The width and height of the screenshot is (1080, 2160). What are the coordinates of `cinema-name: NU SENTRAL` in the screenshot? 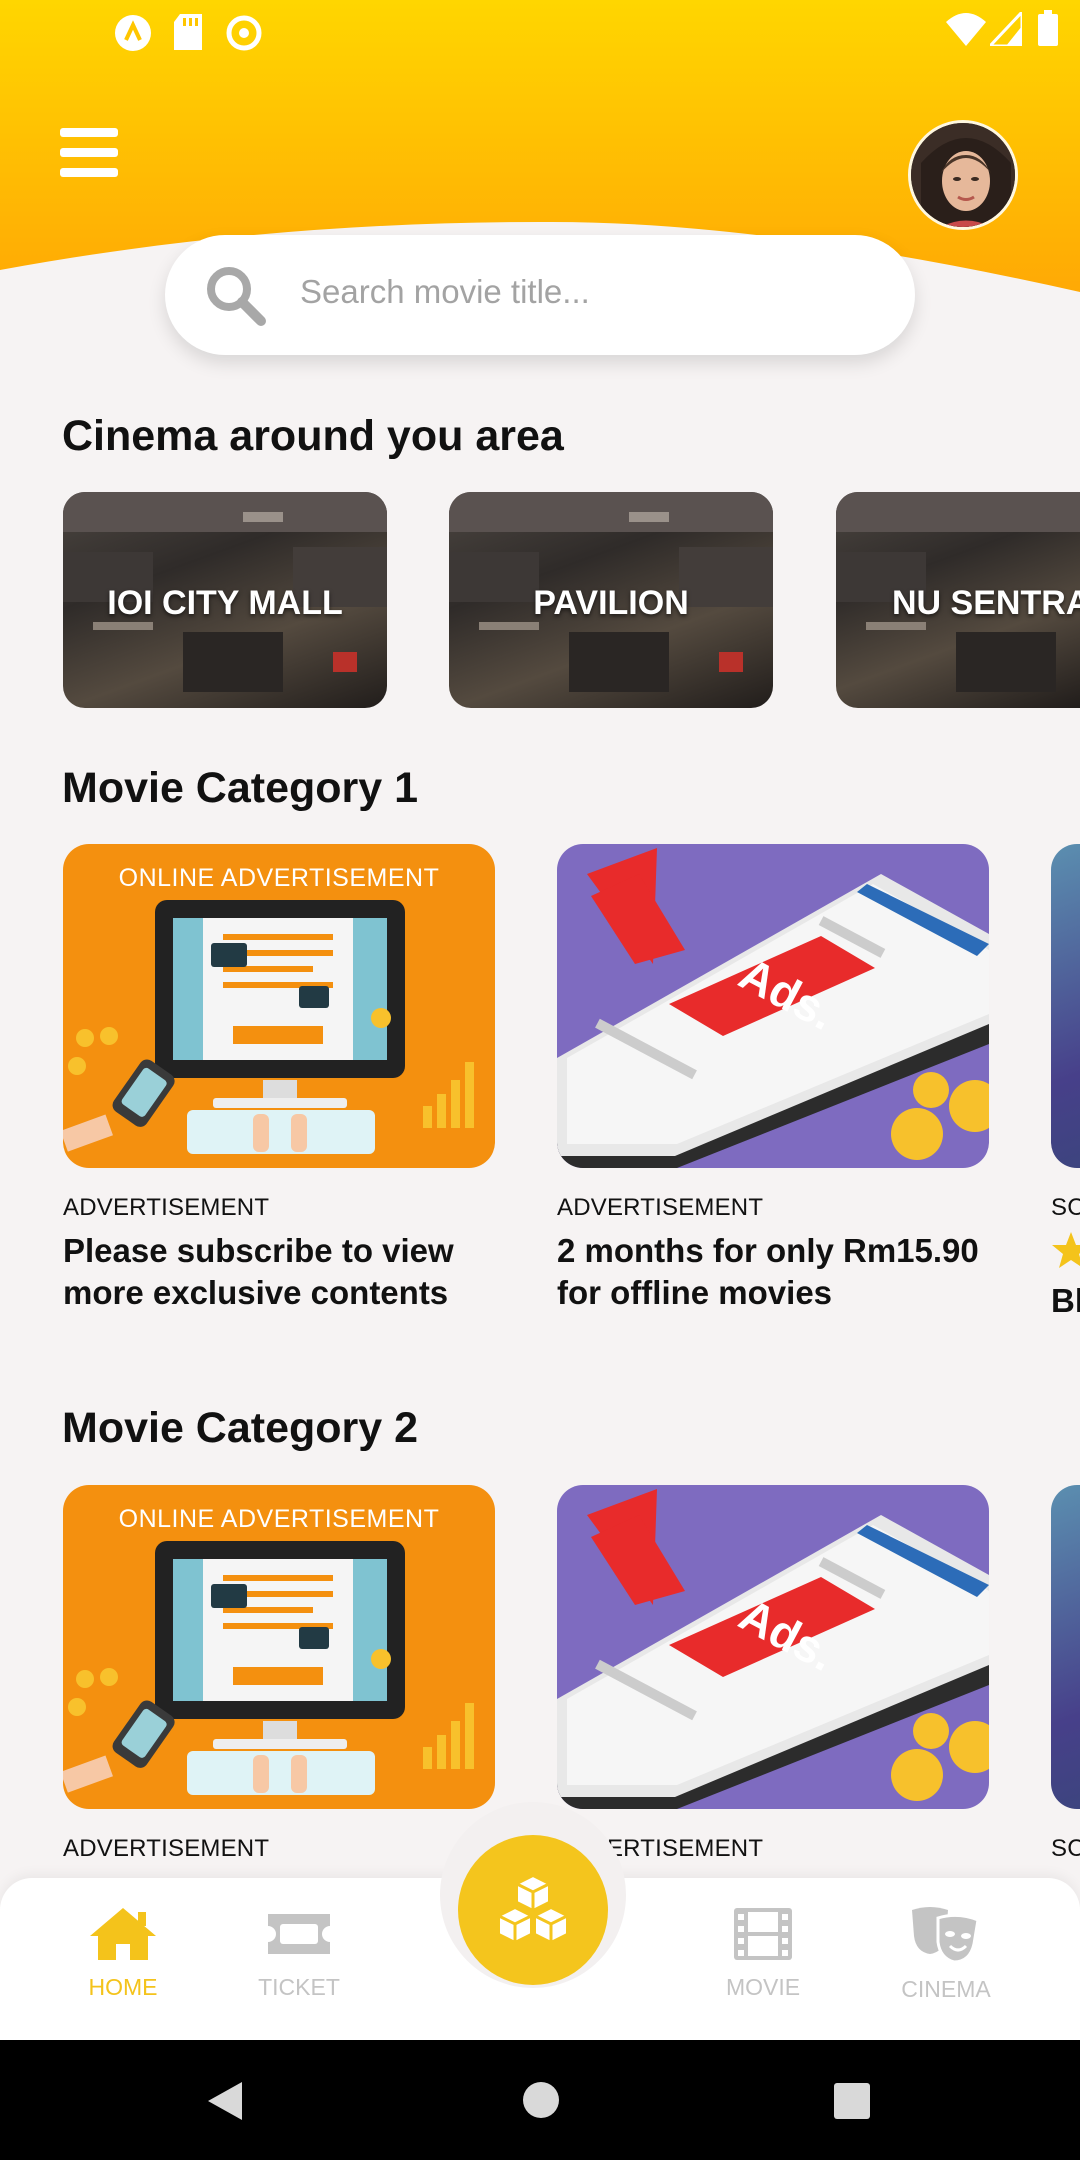 It's located at (986, 603).